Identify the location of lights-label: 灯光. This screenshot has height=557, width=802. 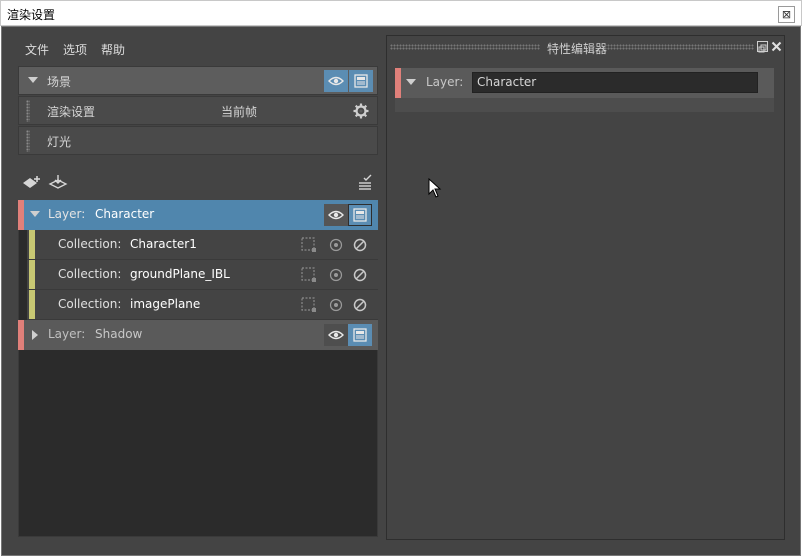
(59, 142).